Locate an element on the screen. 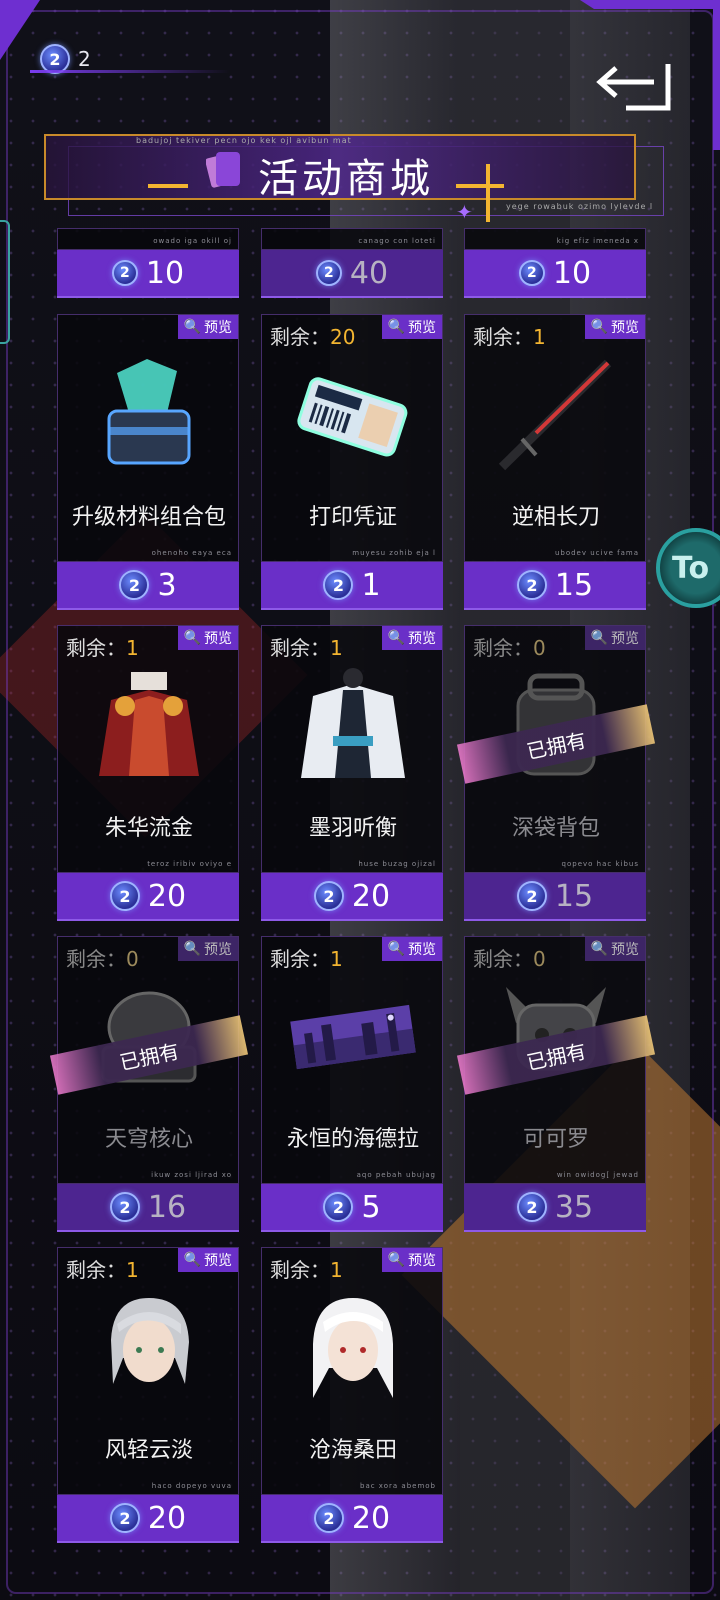 This screenshot has height=1600, width=720. shop-card: 🔍 预览 升级材料组合包 ohenoho eaya eca 2 3 is located at coordinates (148, 462).